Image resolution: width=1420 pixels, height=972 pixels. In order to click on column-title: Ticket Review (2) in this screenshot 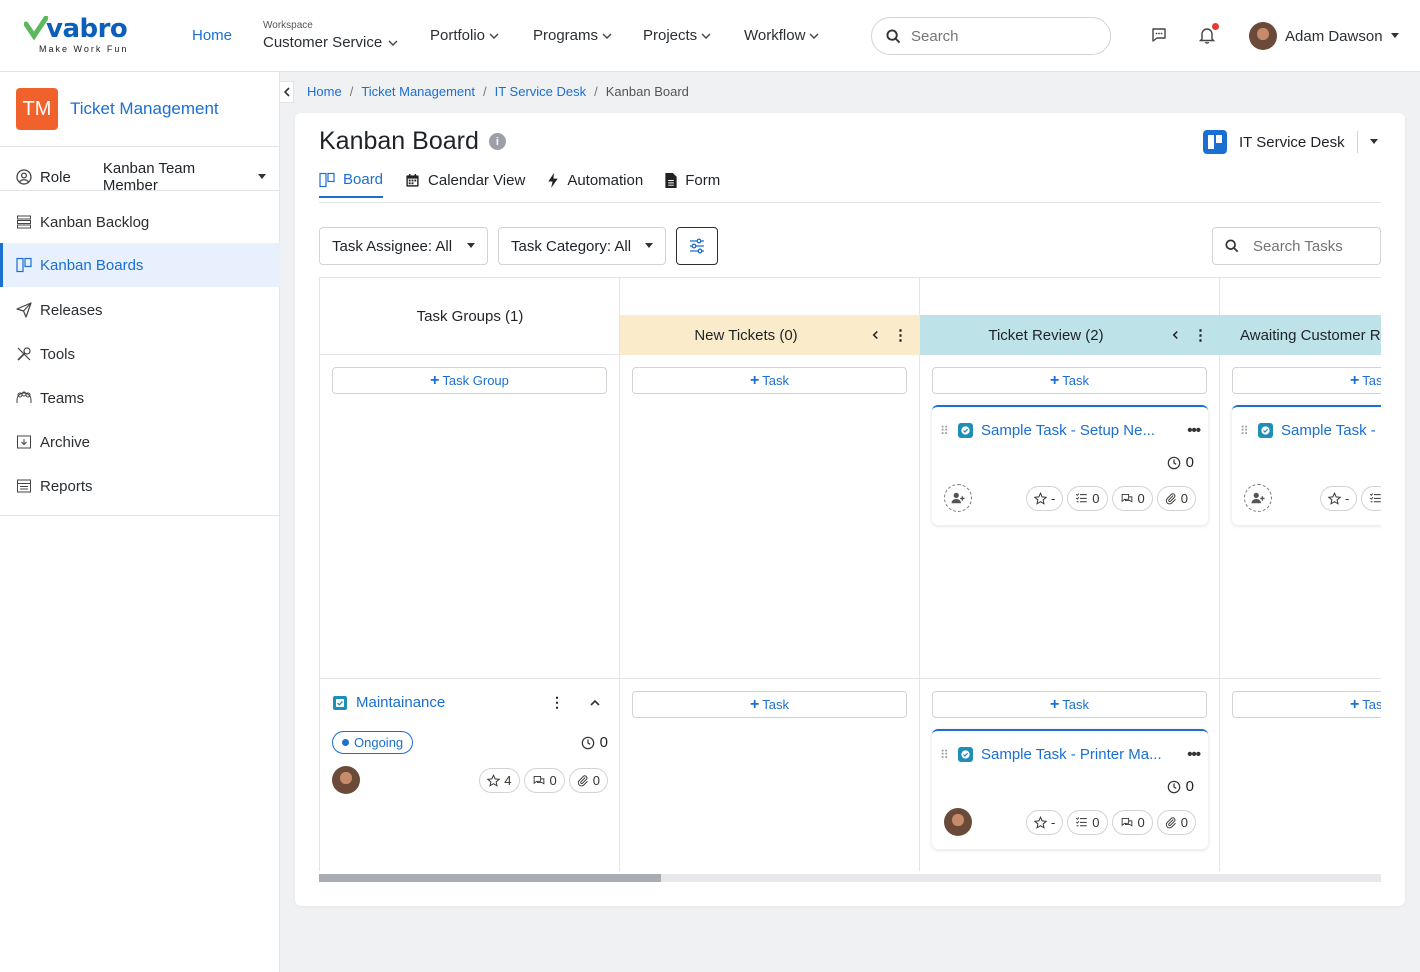, I will do `click(1046, 335)`.